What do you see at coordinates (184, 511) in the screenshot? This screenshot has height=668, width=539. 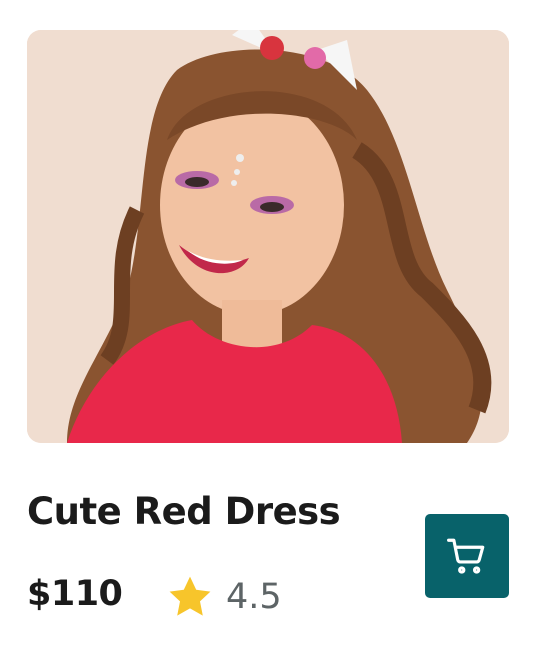 I see `product-title: Cute Red Dress` at bounding box center [184, 511].